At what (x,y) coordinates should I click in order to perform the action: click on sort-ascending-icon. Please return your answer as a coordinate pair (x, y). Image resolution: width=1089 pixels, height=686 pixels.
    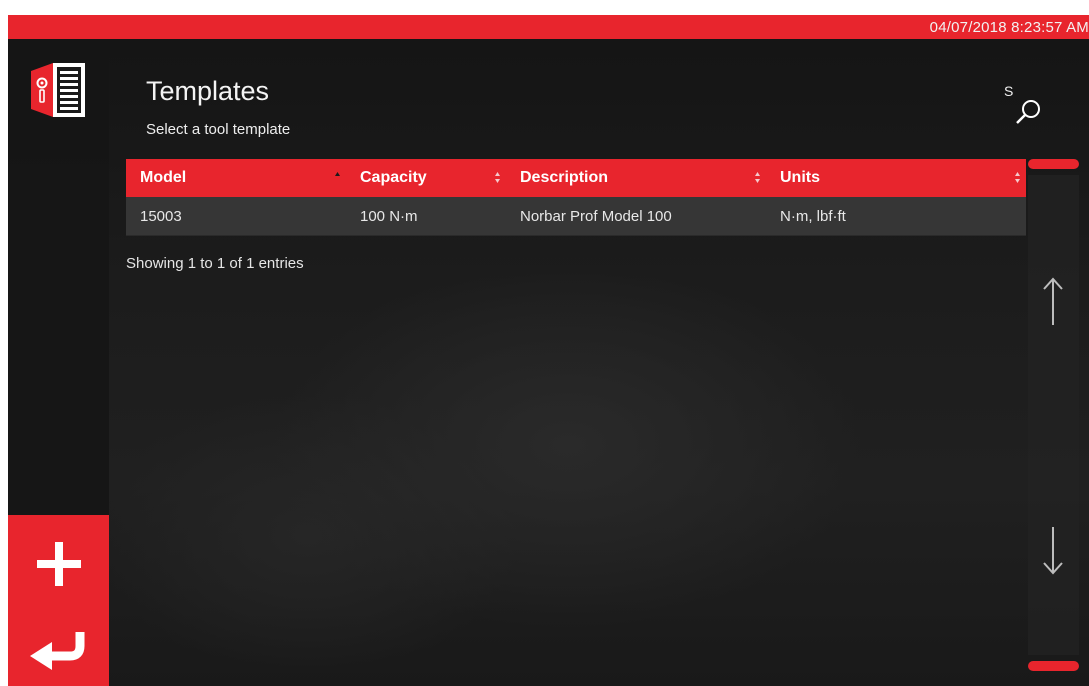
    Looking at the image, I should click on (337, 174).